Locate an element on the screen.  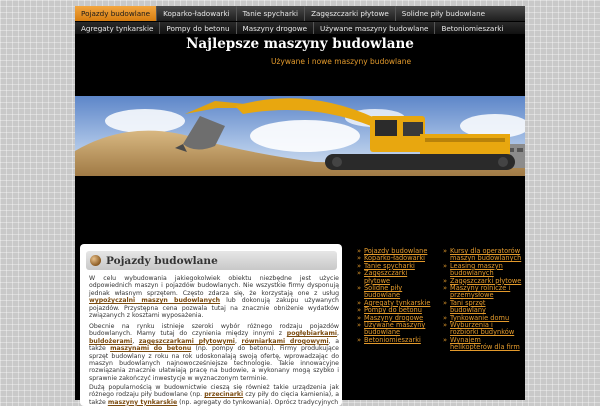
sidebar-item: Leasing maszyn budowlanych is located at coordinates (483, 270).